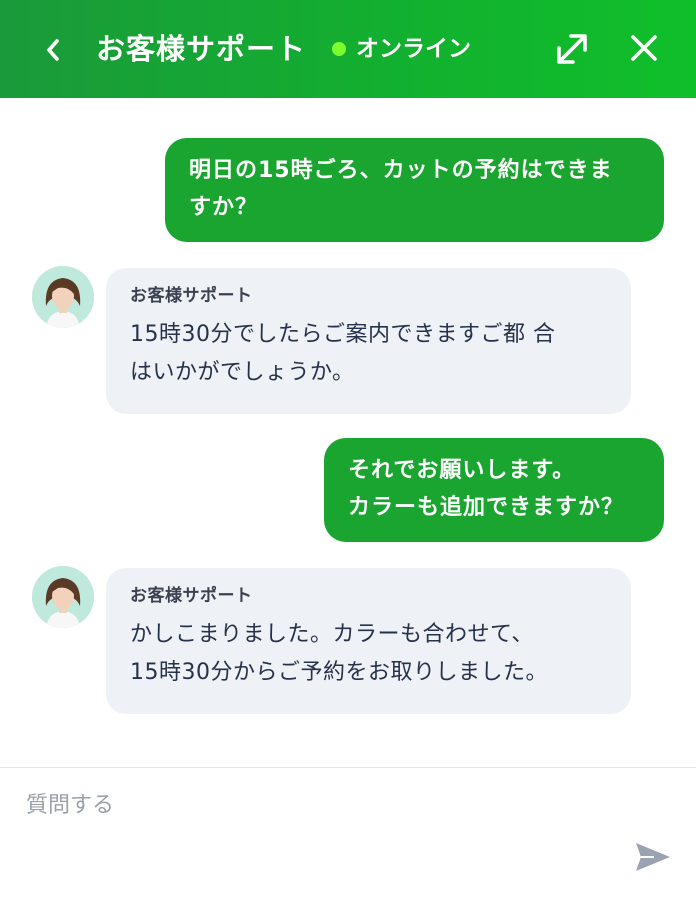  I want to click on message-line: カラーも追加できますか？, so click(486, 507).